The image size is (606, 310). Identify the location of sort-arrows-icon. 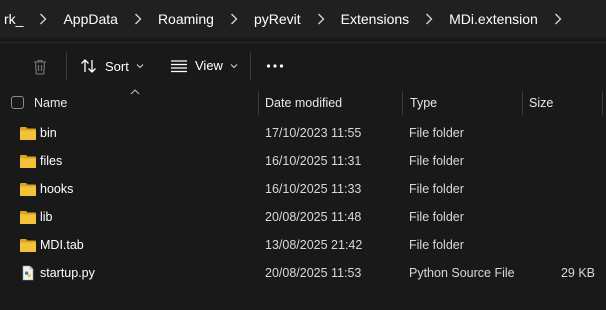
(88, 66).